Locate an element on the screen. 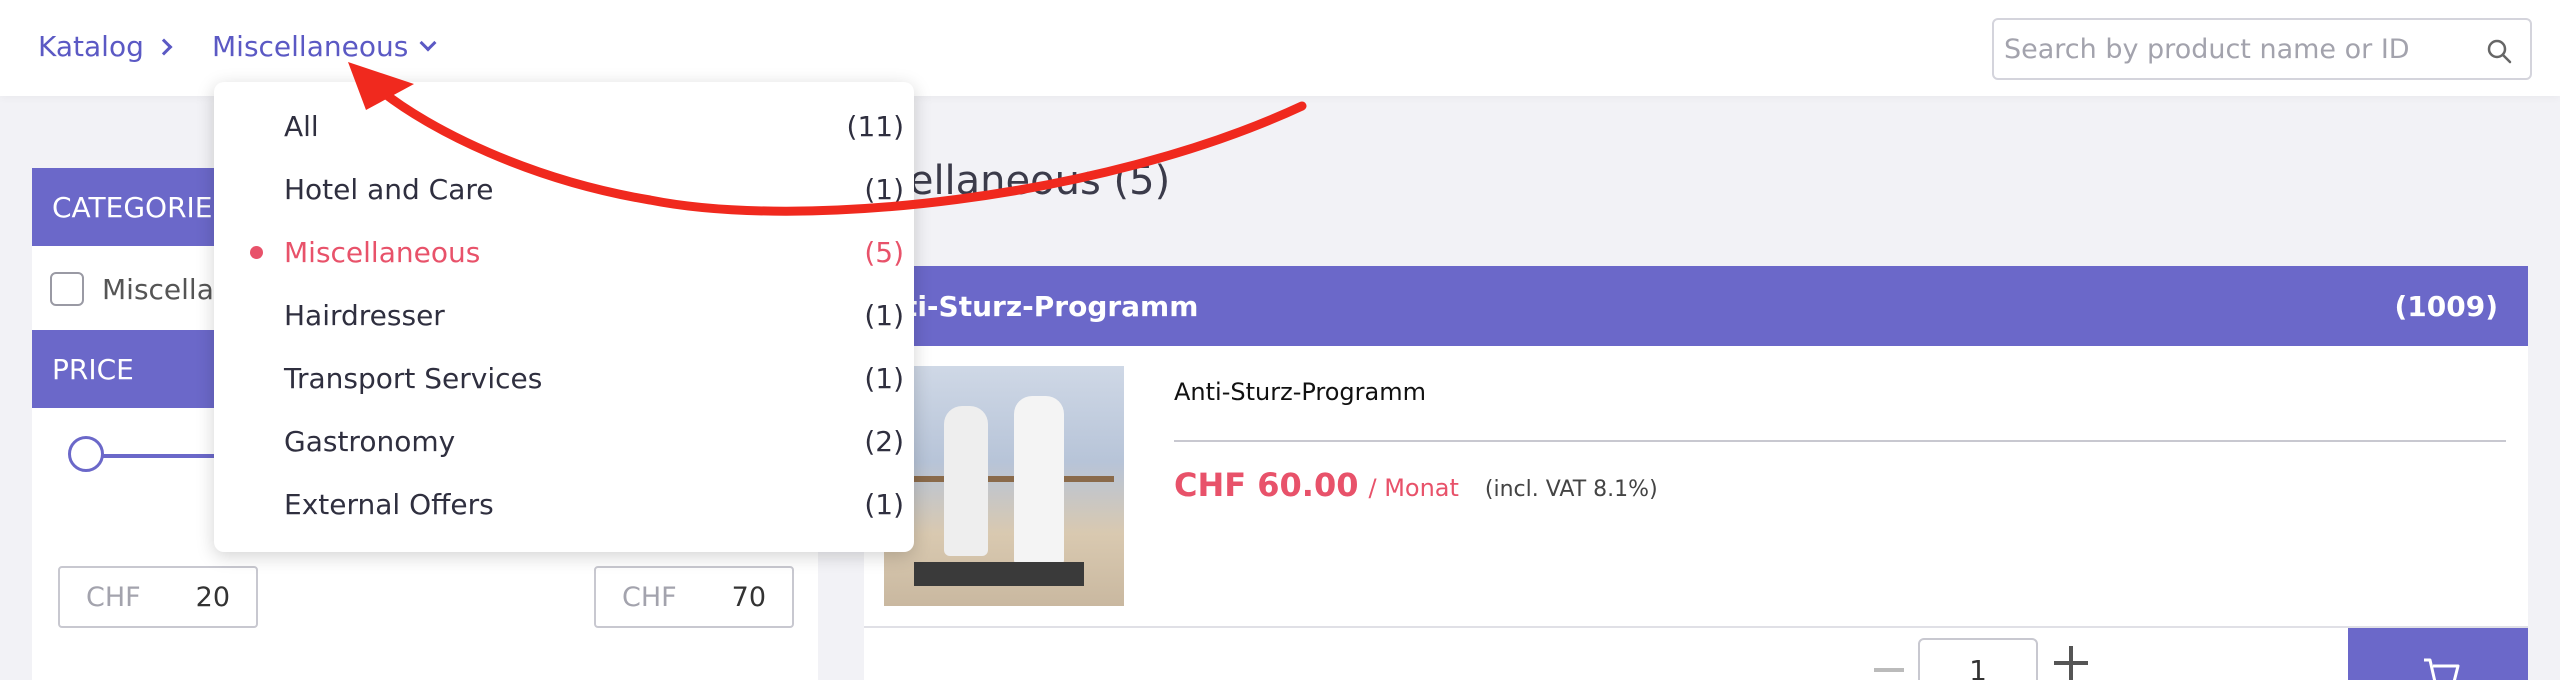 The image size is (2560, 680). category-dropdown-toggle: Miscellaneous is located at coordinates (324, 46).